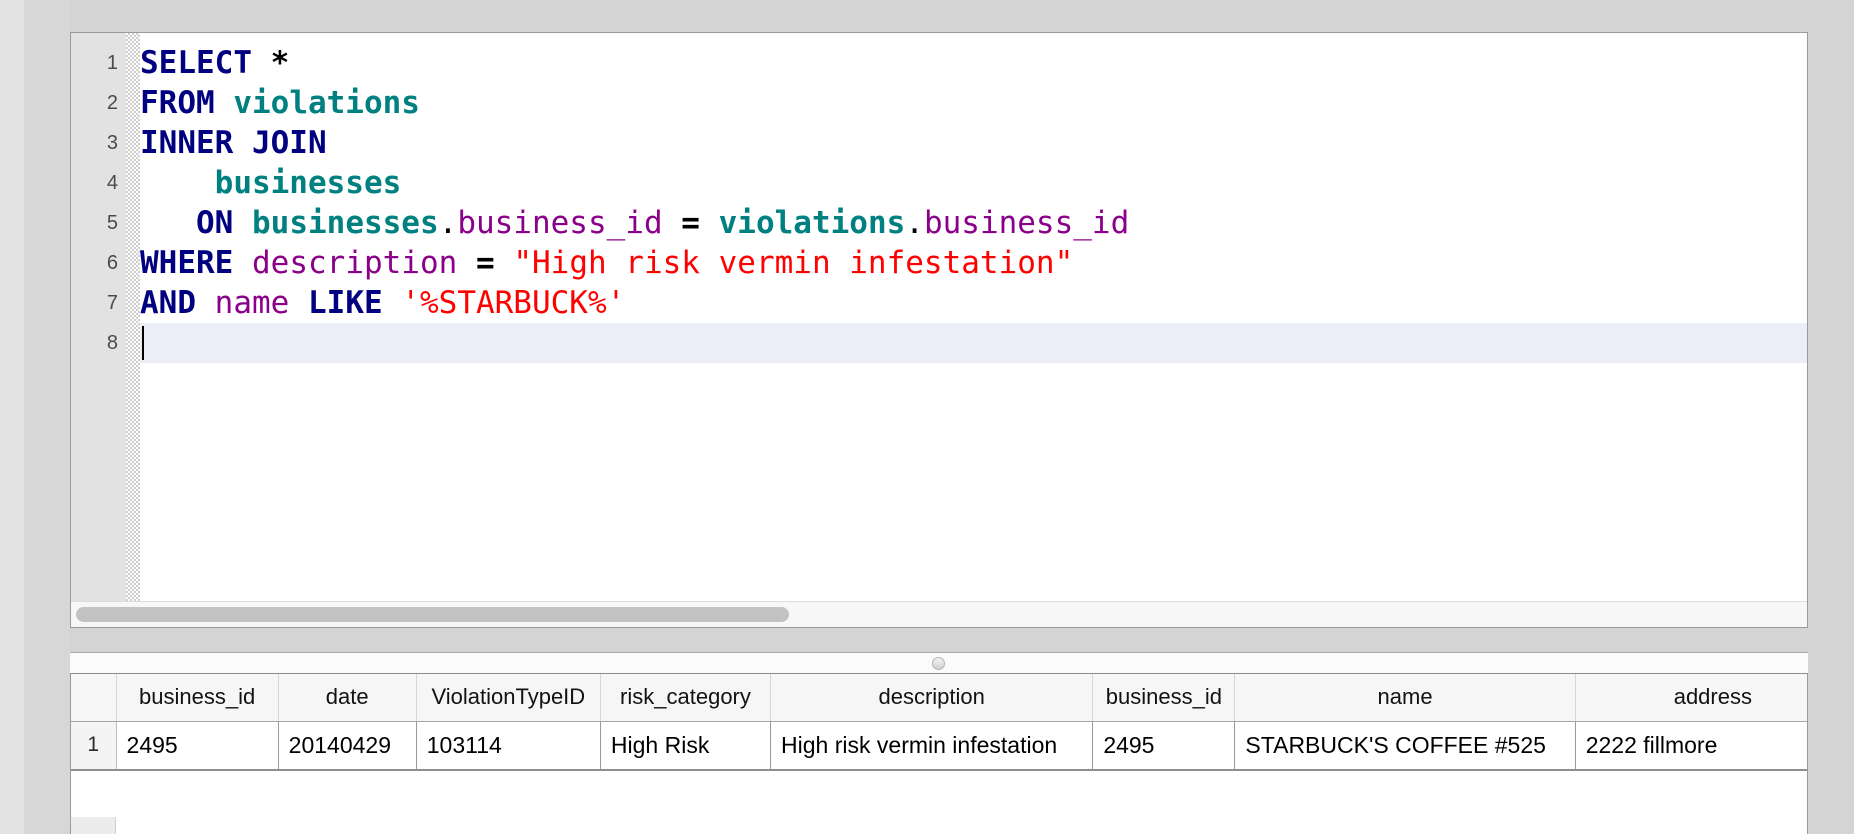  Describe the element at coordinates (93, 825) in the screenshot. I see `results-empty-rownum-gutter` at that location.